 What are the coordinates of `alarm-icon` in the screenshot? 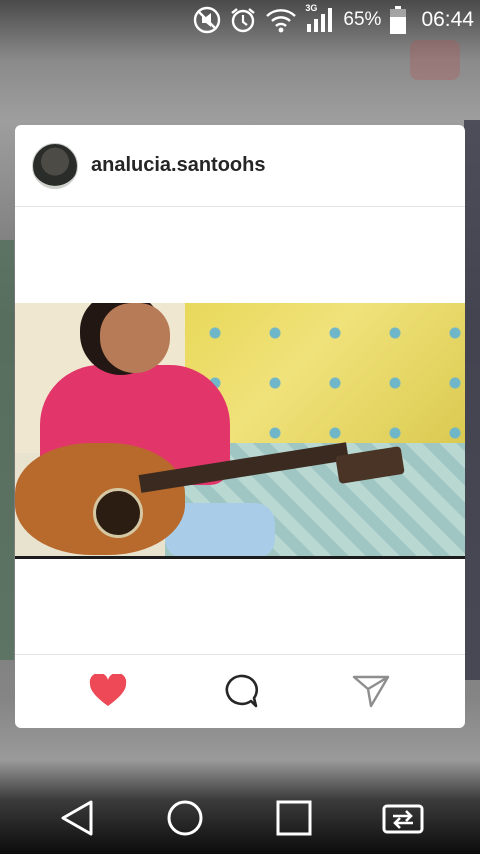 It's located at (243, 20).